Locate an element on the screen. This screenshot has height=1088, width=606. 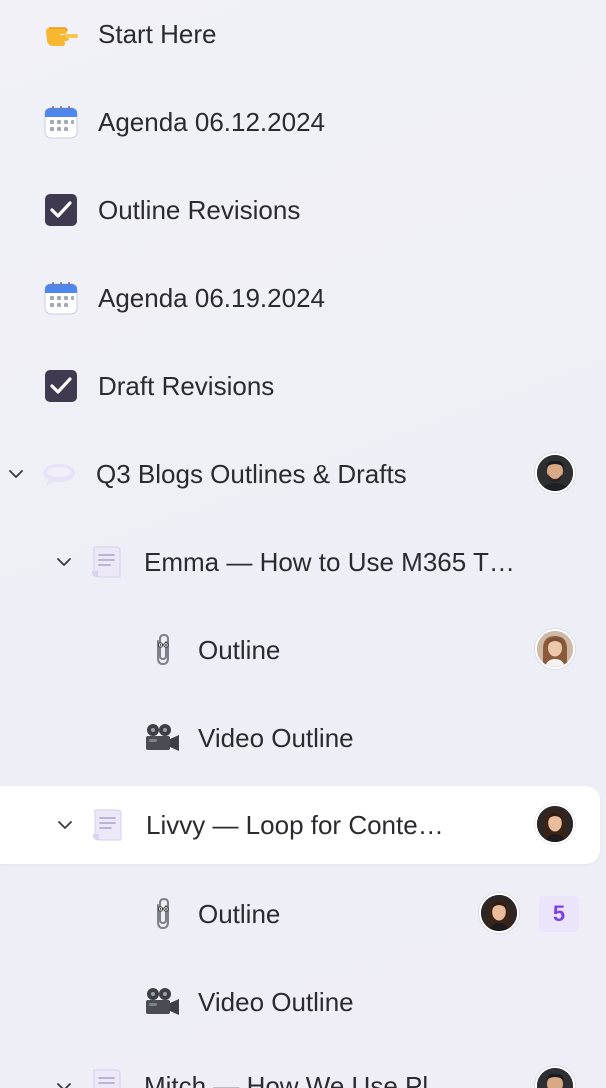
tree-item-label: Q3 Blogs Outlines & Drafts is located at coordinates (251, 474).